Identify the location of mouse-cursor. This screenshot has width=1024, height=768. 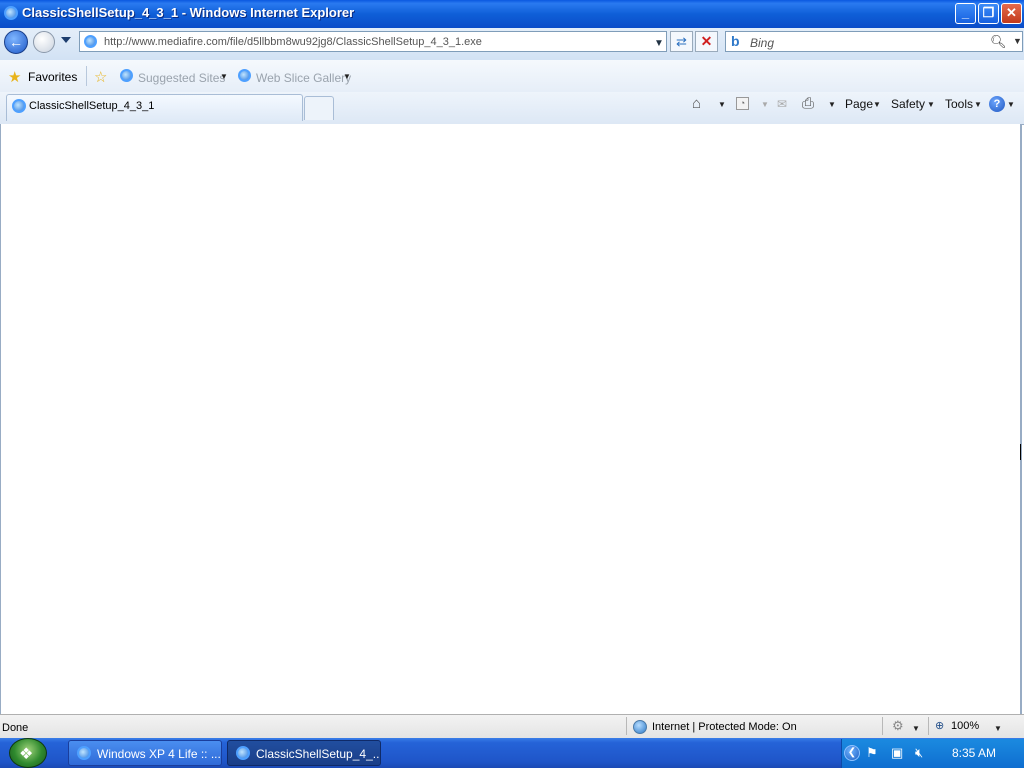
(1021, 452).